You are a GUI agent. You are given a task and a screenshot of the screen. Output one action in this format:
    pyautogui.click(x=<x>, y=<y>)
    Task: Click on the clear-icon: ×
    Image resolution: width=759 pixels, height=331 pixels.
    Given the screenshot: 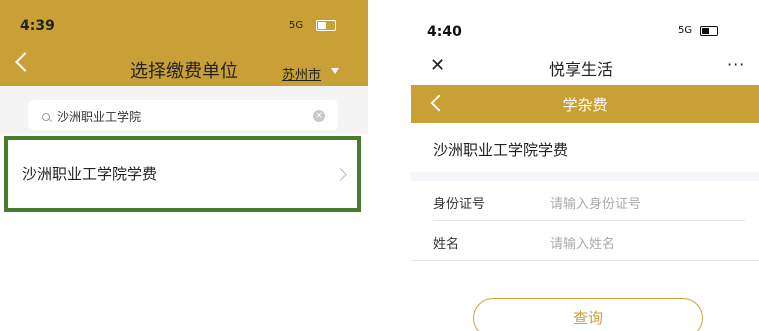 What is the action you would take?
    pyautogui.click(x=319, y=116)
    